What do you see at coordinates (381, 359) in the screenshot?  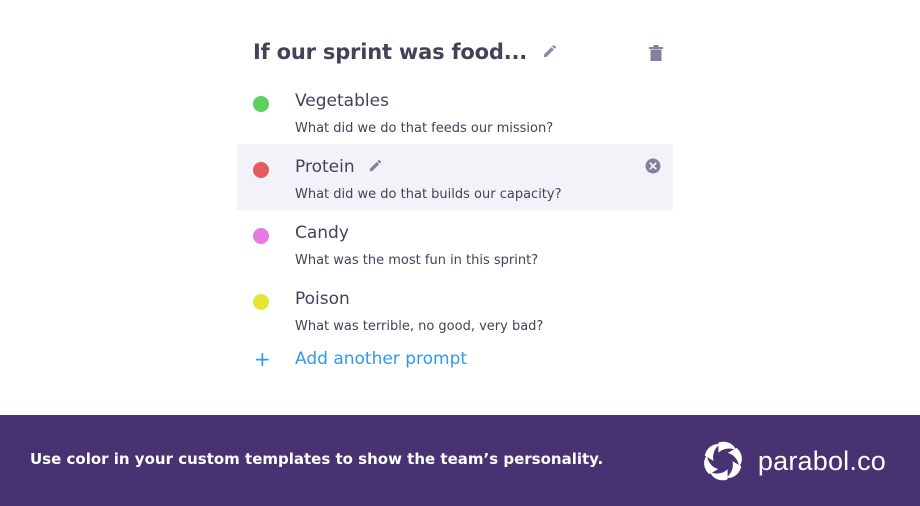 I see `add-prompt-label: Add another prompt` at bounding box center [381, 359].